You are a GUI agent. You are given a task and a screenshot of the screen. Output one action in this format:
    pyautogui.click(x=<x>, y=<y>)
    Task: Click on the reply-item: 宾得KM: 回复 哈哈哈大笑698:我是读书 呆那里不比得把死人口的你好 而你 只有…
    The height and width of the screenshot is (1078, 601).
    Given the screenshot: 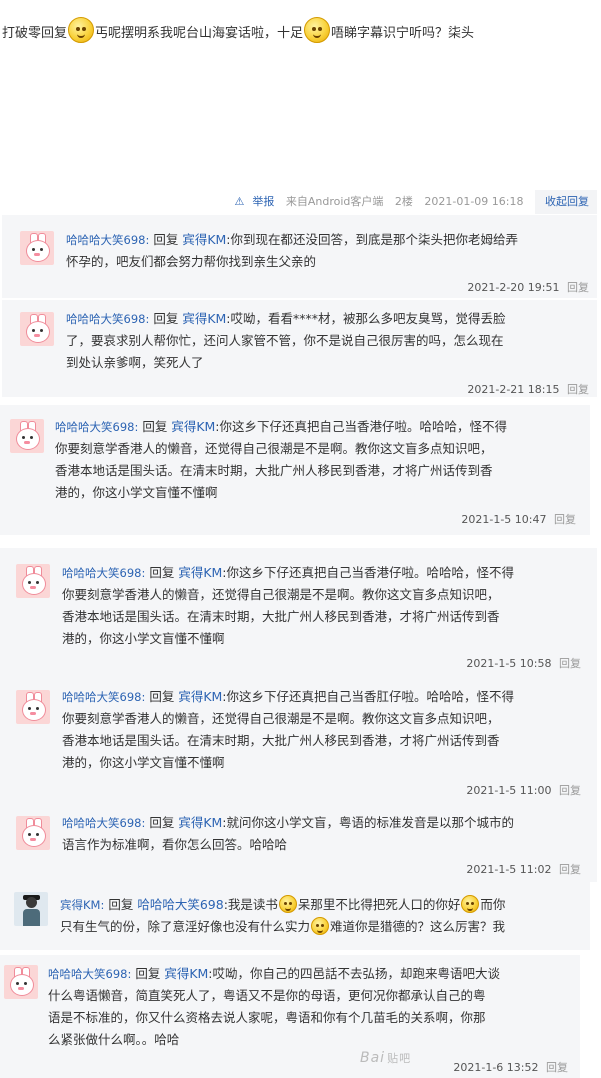 What is the action you would take?
    pyautogui.click(x=295, y=916)
    